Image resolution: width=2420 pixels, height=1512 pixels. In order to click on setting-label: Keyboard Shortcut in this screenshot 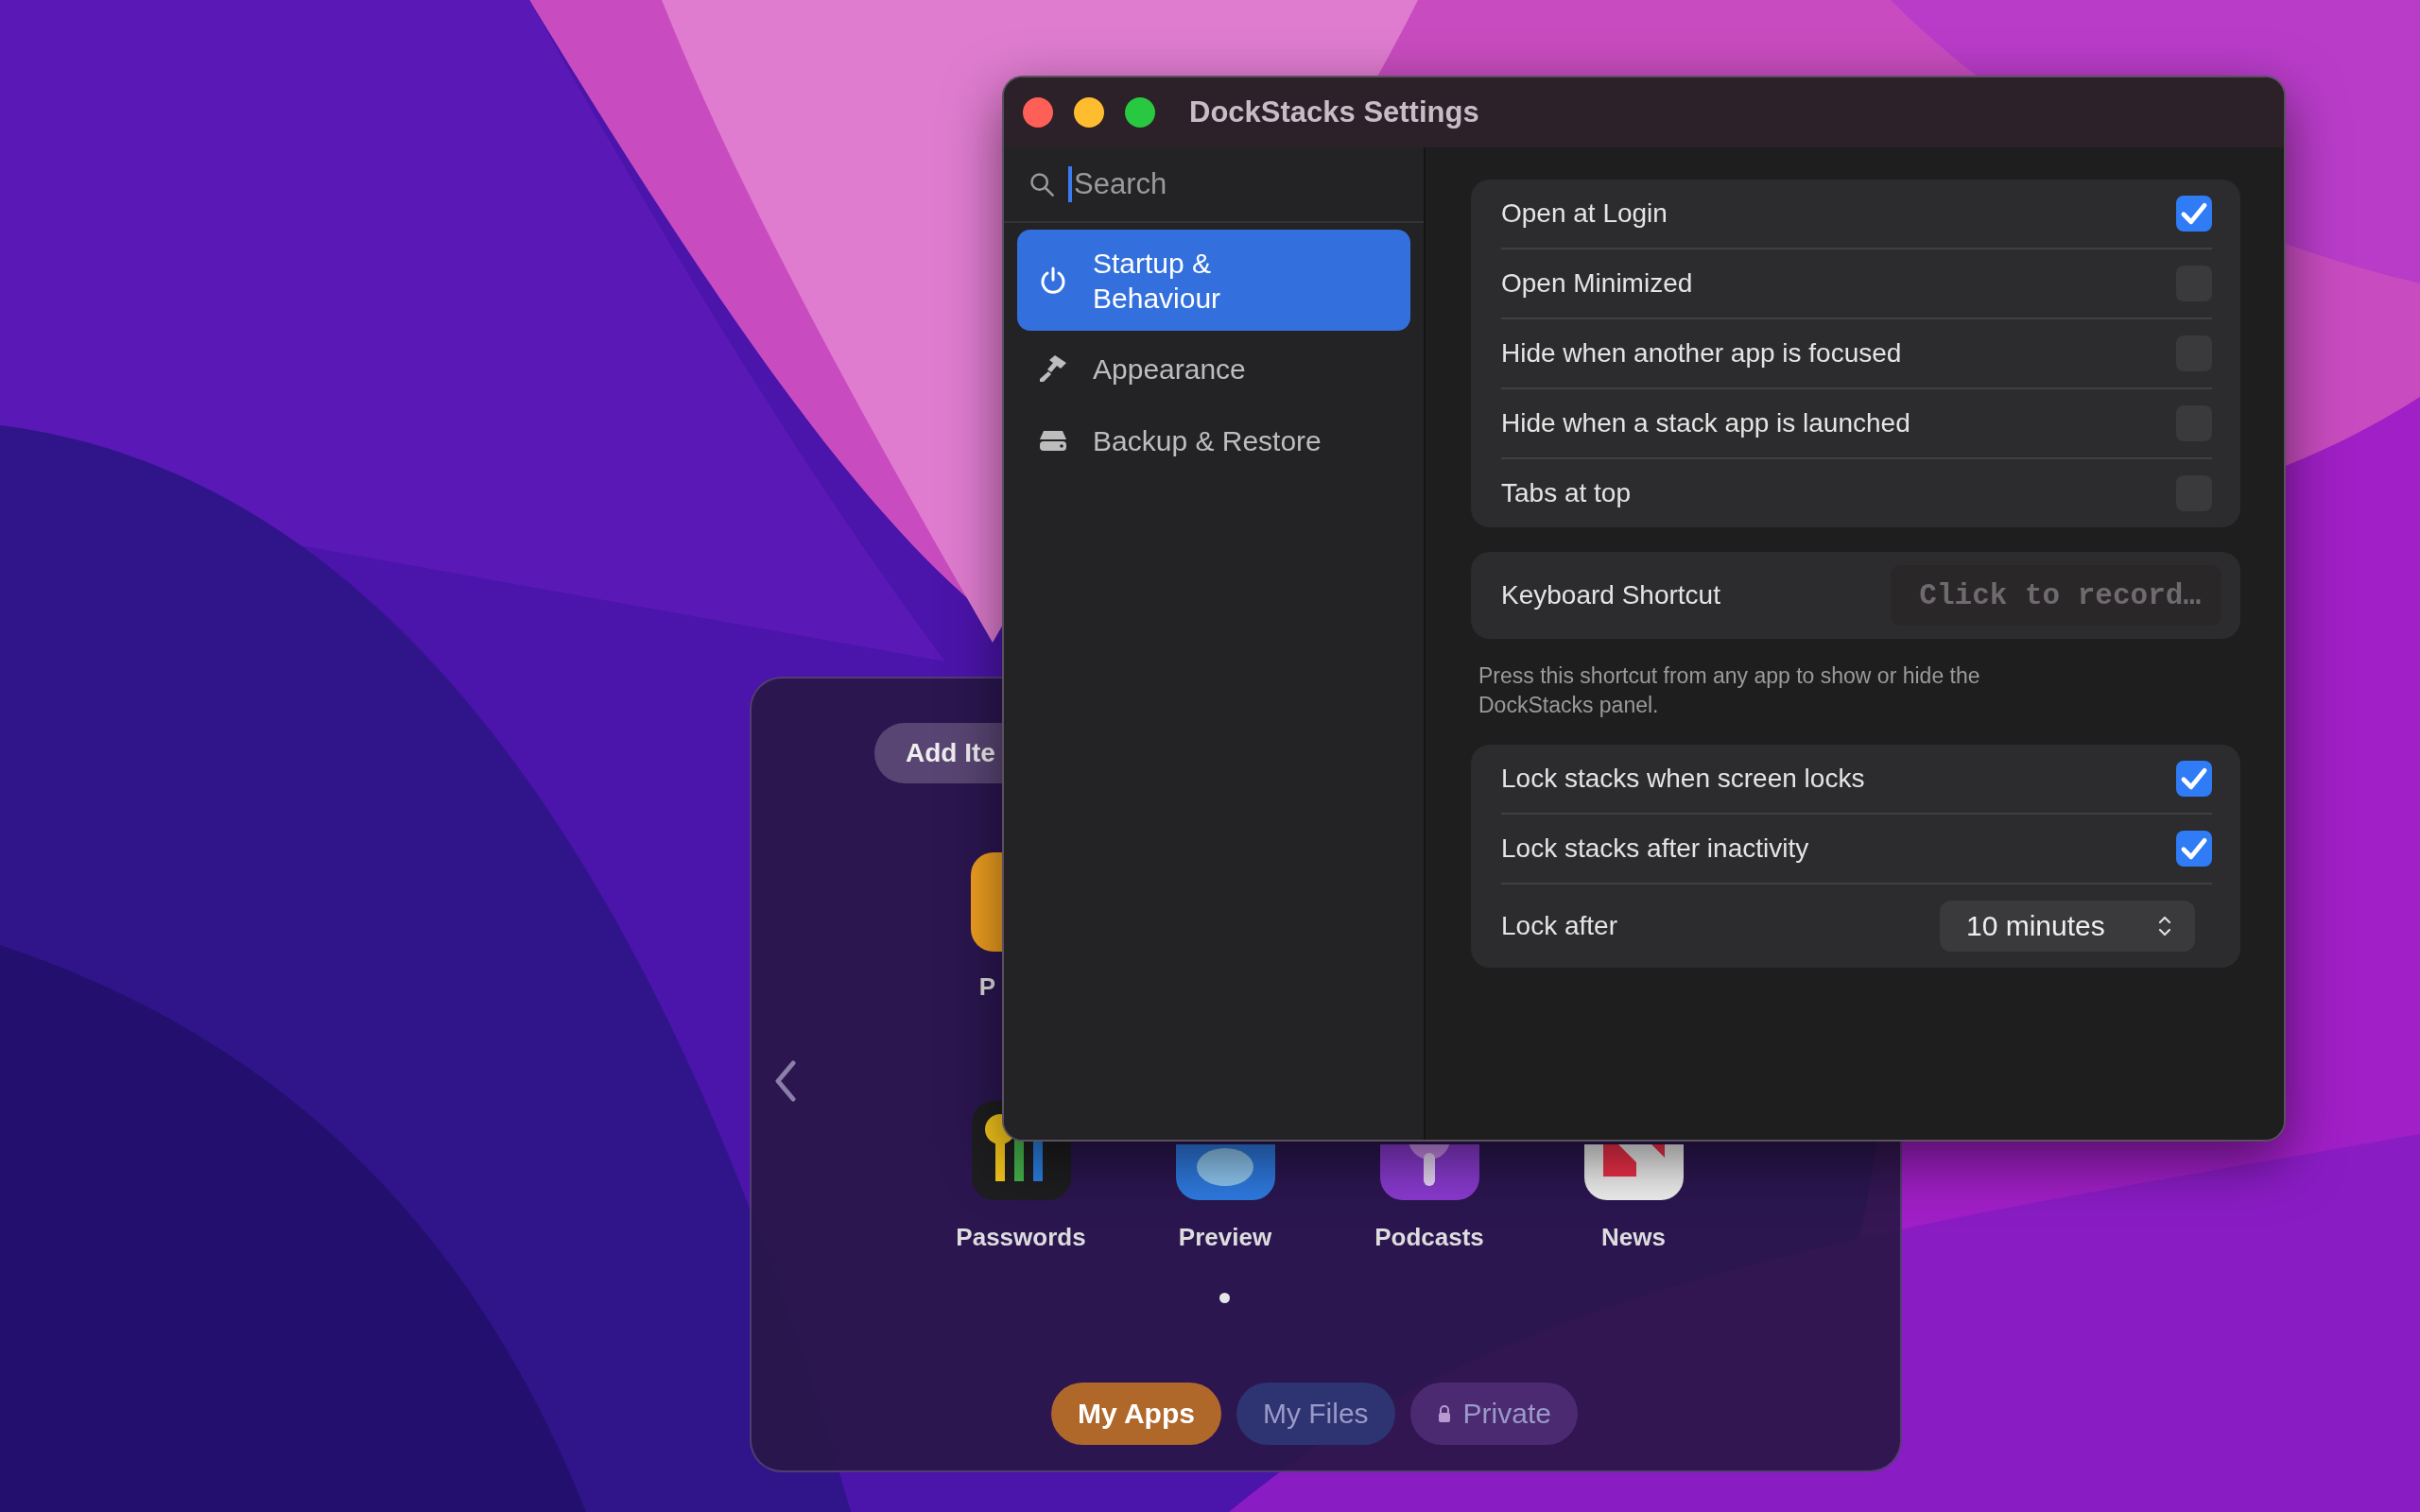, I will do `click(1610, 595)`.